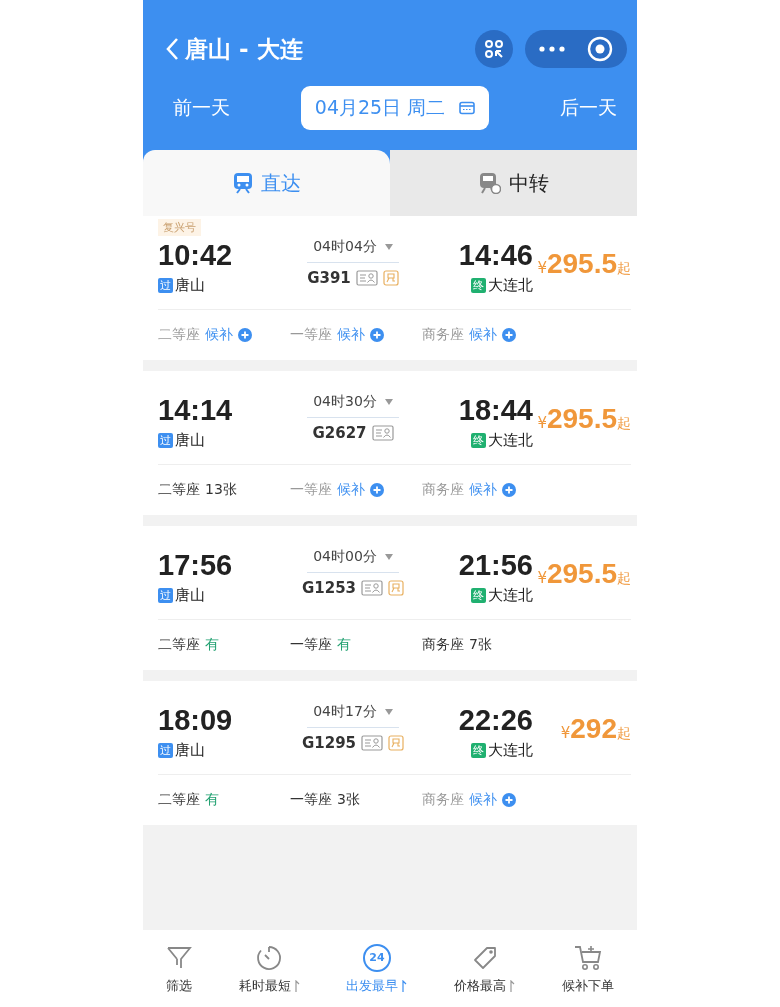 The image size is (780, 1007). I want to click on seat-count: 13张, so click(221, 490).